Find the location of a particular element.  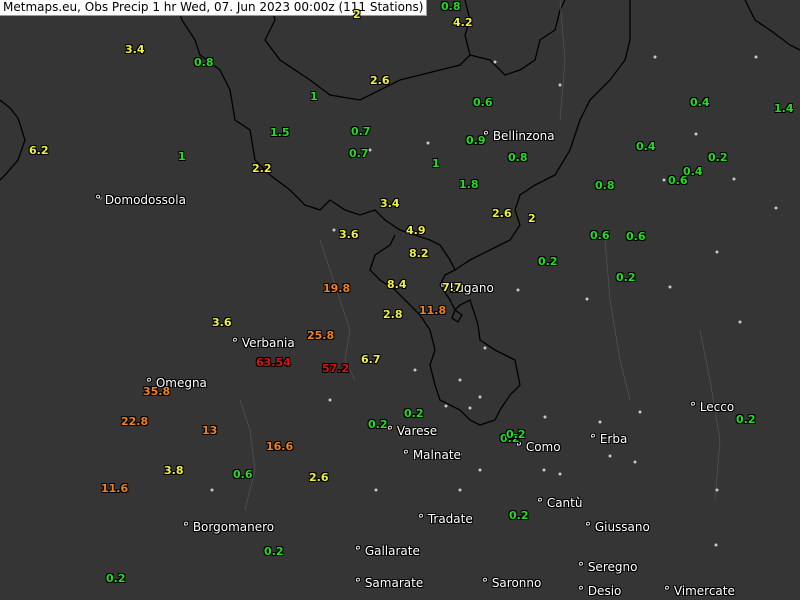

precip-value: 22.8 is located at coordinates (135, 421).